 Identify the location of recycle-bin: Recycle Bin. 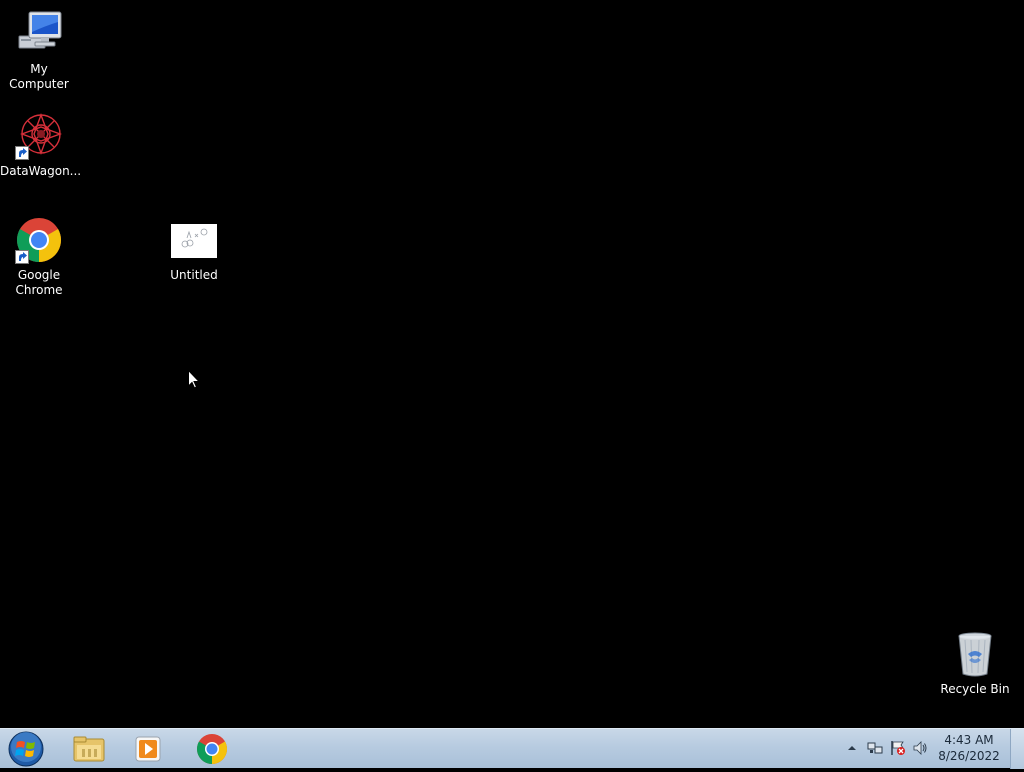
(975, 663).